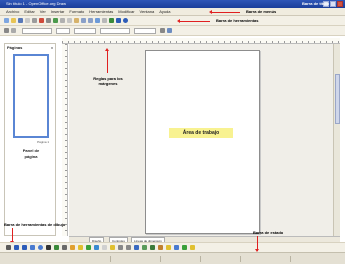 This screenshot has height=264, width=345. Describe the element at coordinates (101, 11) in the screenshot. I see `menu-item-herramientas: Herramientas` at that location.